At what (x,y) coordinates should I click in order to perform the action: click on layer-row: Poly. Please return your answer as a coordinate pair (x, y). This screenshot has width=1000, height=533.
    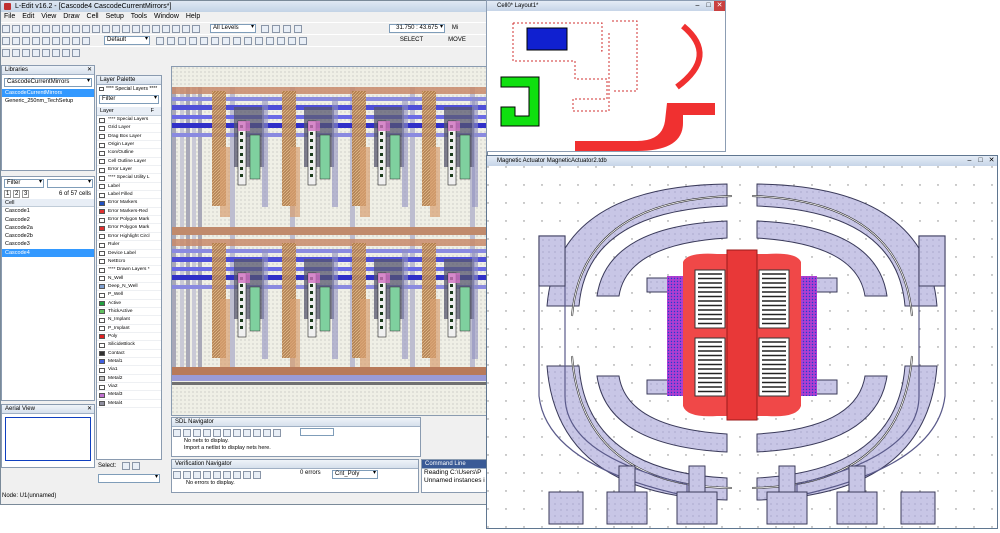
    Looking at the image, I should click on (129, 337).